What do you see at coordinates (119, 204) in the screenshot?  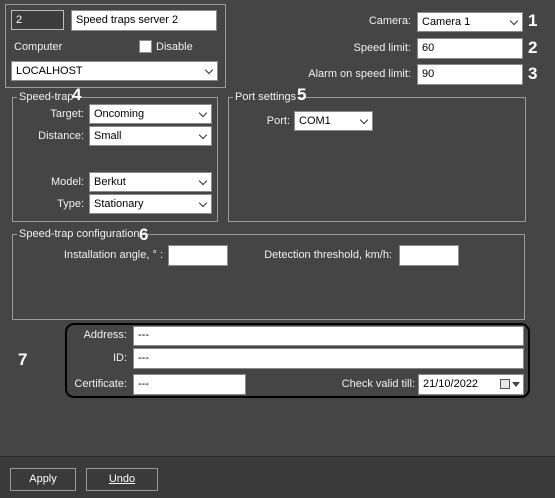 I see `type-select-value: Stationary` at bounding box center [119, 204].